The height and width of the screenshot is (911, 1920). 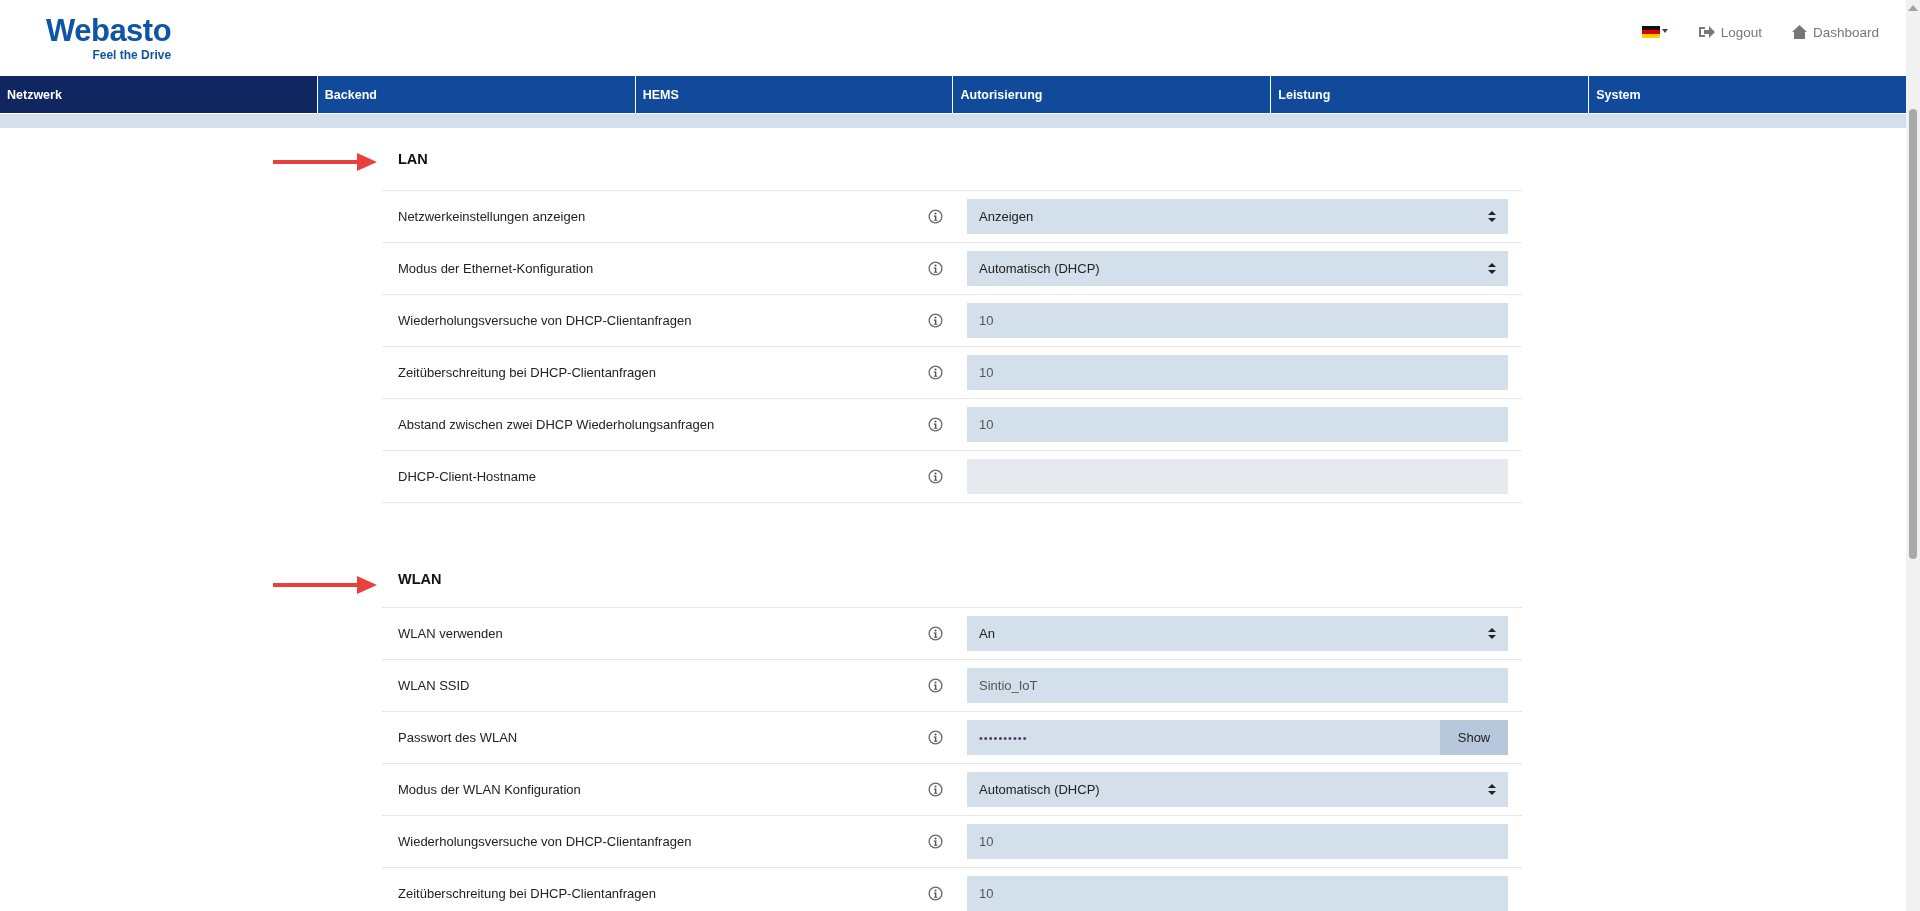 What do you see at coordinates (794, 94) in the screenshot?
I see `nav-tab: HEMS` at bounding box center [794, 94].